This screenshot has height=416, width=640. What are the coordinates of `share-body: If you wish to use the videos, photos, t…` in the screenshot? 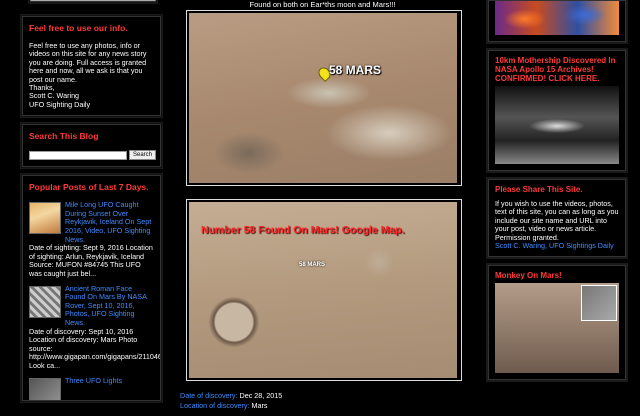 It's located at (557, 220).